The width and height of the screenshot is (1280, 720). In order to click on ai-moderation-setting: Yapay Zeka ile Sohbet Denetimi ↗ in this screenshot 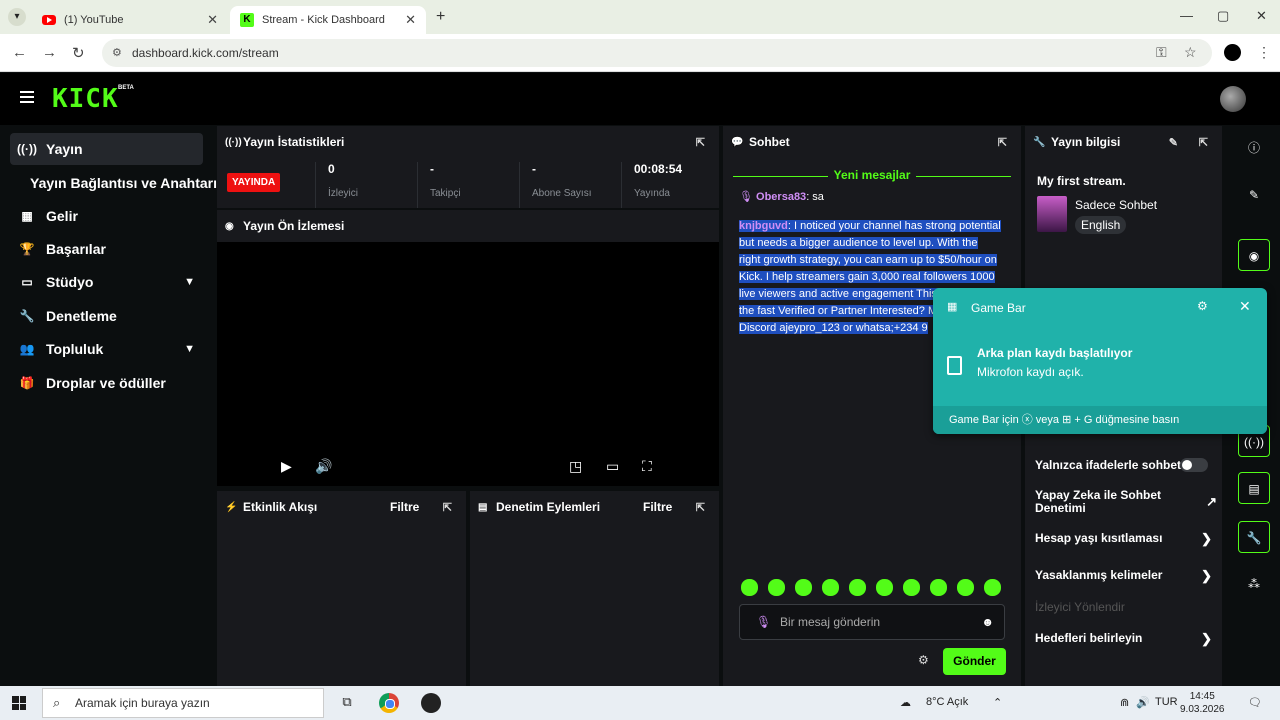, I will do `click(1126, 502)`.